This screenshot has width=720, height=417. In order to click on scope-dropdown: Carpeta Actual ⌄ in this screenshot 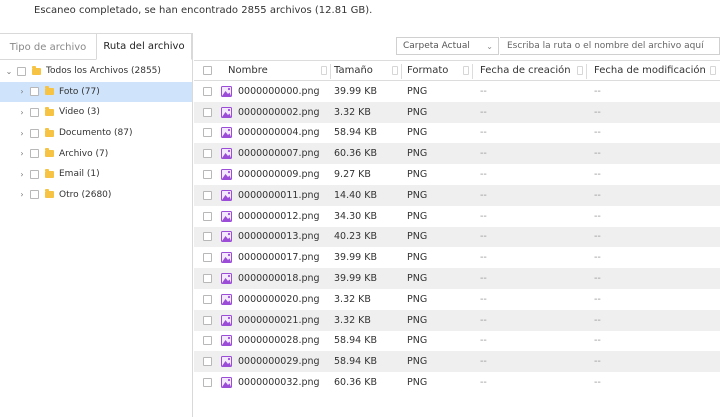, I will do `click(447, 46)`.